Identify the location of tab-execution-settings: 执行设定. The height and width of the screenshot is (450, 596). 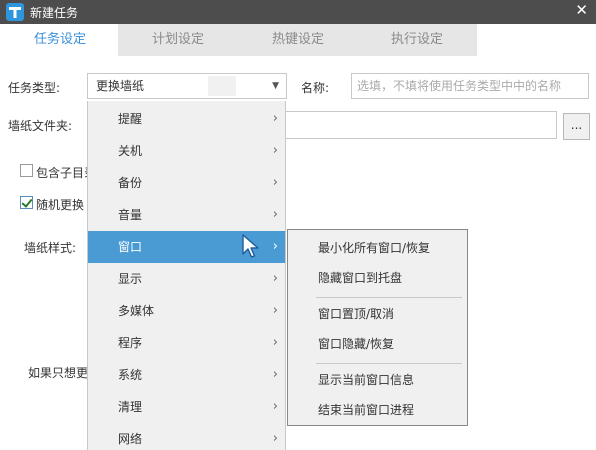
(417, 40).